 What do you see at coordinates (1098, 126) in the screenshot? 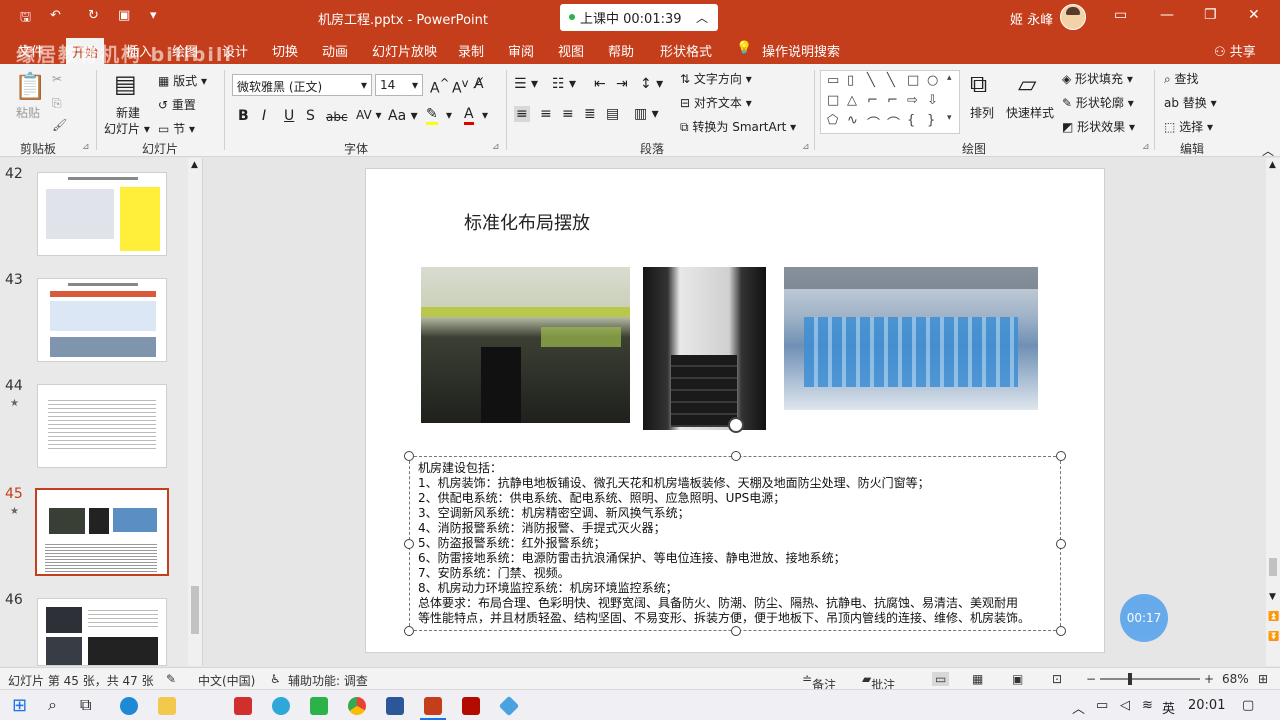
I see `shape-effects-button: ◩ 形状效果 ▾` at bounding box center [1098, 126].